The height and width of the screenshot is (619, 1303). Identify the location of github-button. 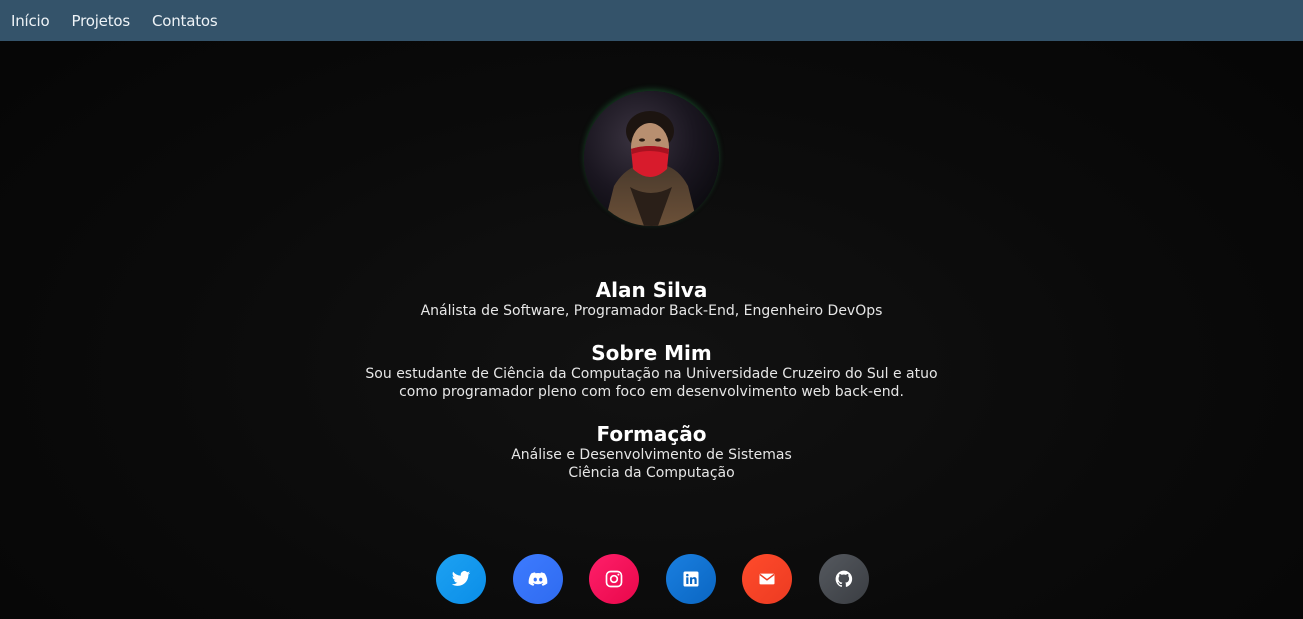
(843, 579).